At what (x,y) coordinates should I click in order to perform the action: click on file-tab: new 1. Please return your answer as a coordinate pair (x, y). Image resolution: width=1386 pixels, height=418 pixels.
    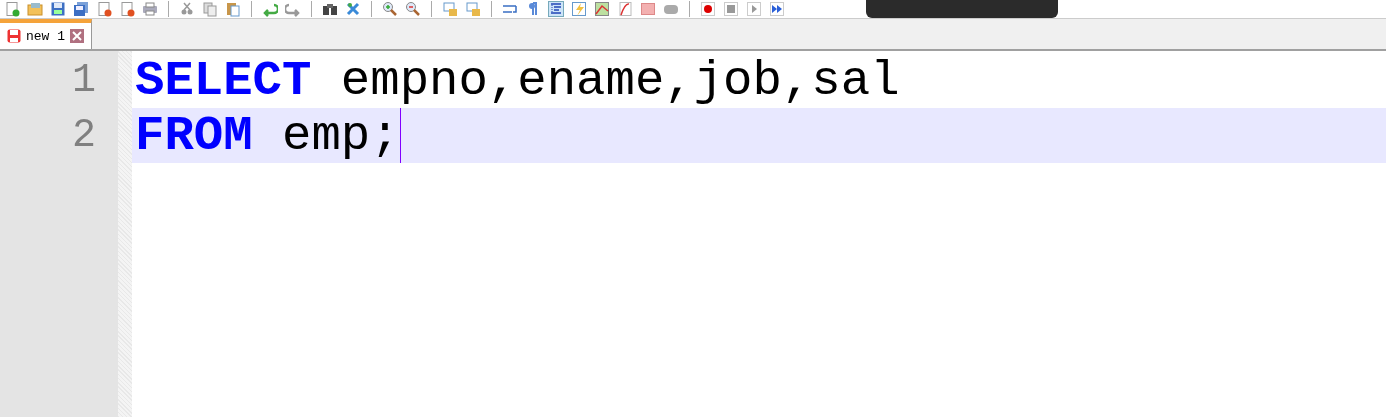
    Looking at the image, I should click on (46, 34).